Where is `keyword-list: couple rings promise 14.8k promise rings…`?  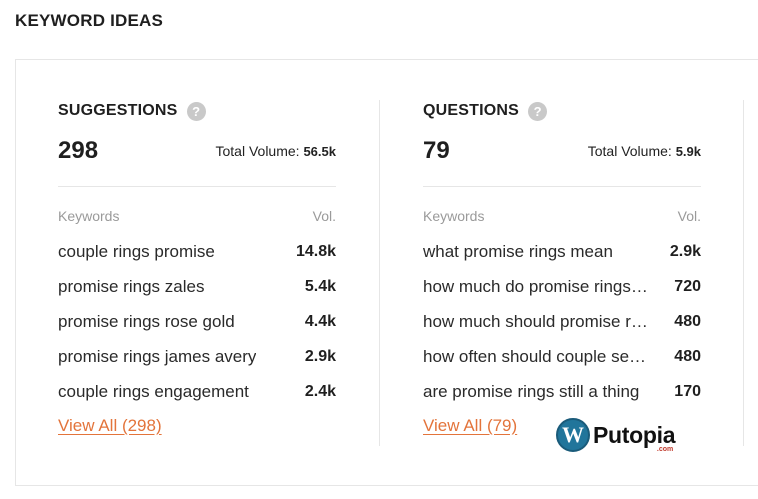 keyword-list: couple rings promise 14.8k promise rings… is located at coordinates (197, 321).